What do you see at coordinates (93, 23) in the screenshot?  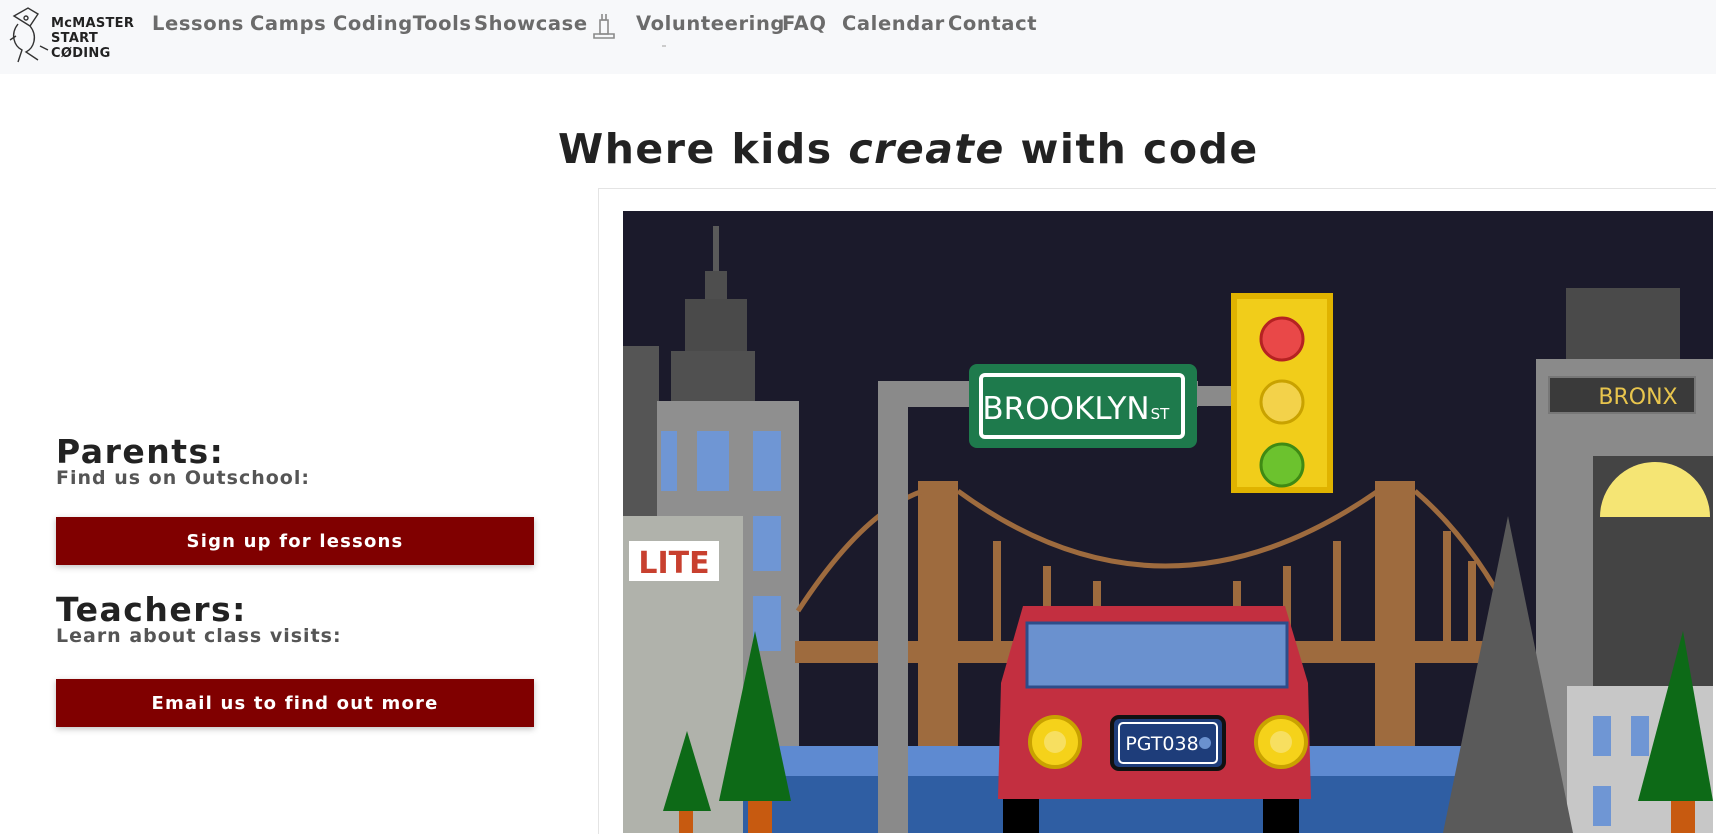 I see `logo-line-1: McMASTER` at bounding box center [93, 23].